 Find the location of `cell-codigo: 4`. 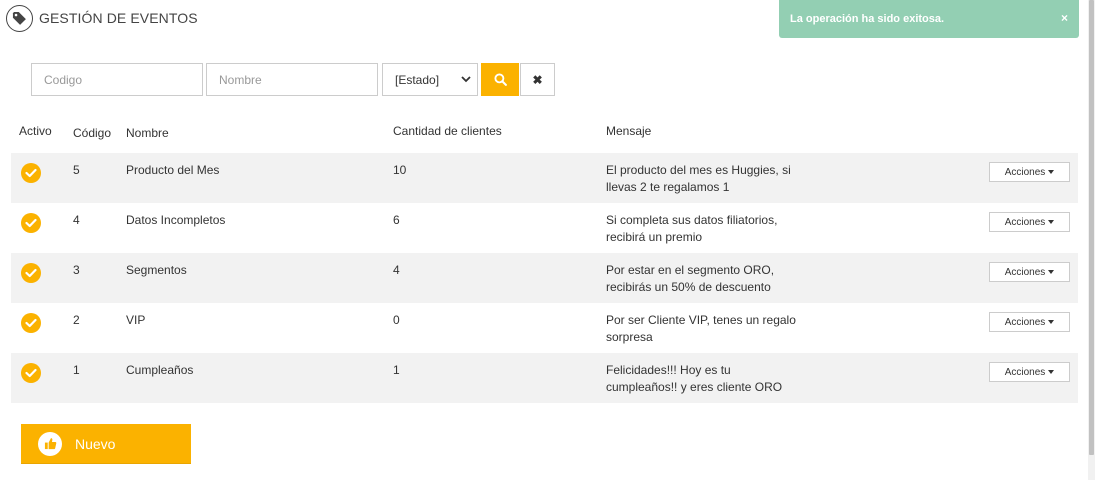

cell-codigo: 4 is located at coordinates (76, 220).